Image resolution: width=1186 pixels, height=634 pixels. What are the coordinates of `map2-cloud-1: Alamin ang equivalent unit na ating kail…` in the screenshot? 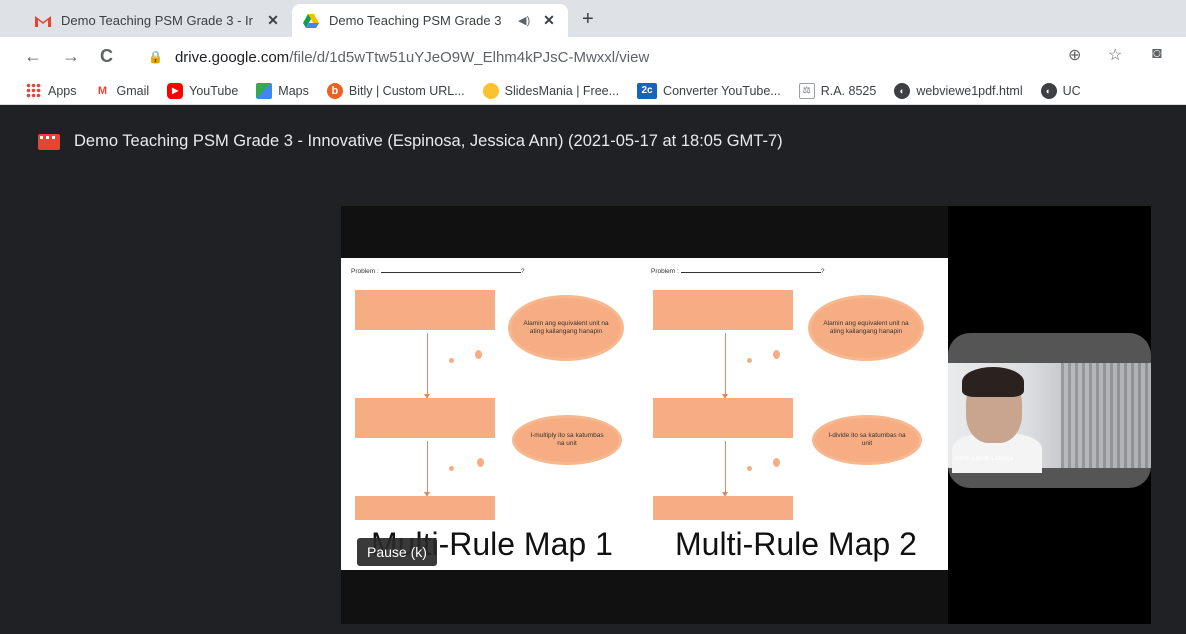 It's located at (866, 328).